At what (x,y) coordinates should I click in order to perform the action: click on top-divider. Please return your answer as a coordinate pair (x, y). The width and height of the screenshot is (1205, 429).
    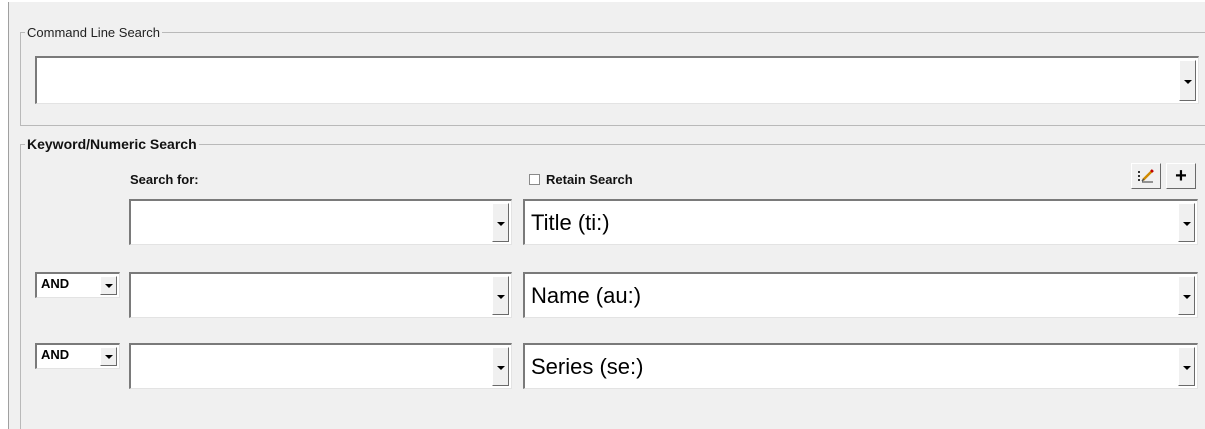
    Looking at the image, I should click on (606, 1).